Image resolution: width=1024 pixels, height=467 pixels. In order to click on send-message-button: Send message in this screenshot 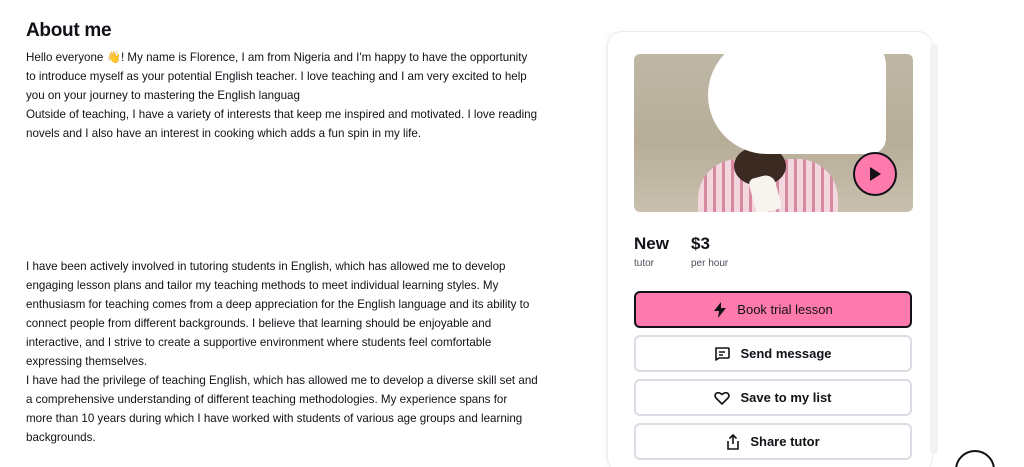, I will do `click(773, 353)`.